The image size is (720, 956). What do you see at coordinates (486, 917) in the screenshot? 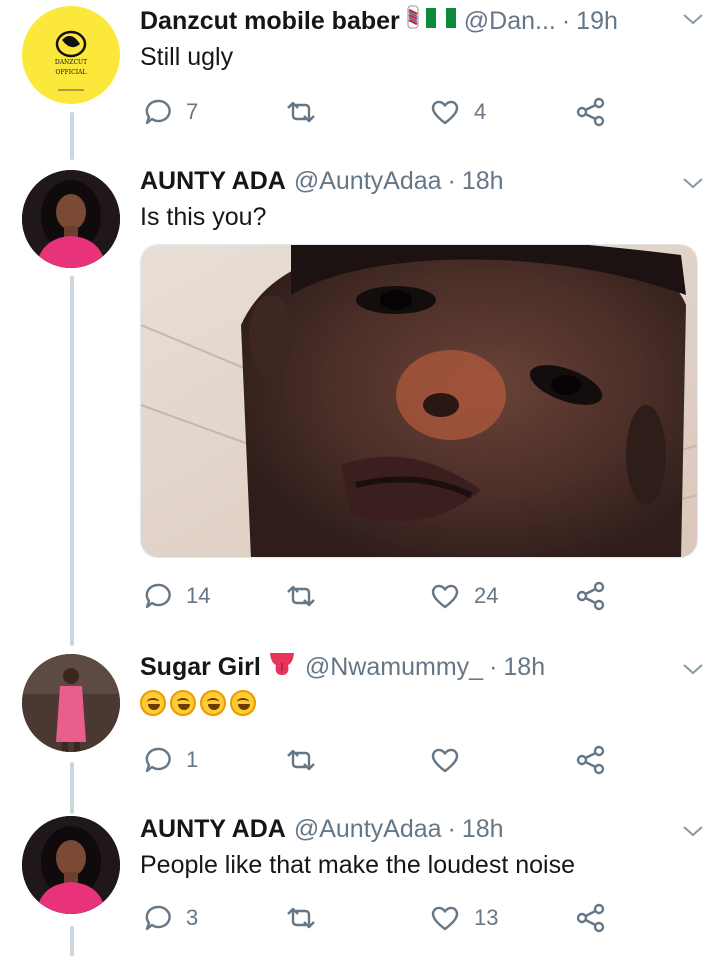
I see `like-count: 13` at bounding box center [486, 917].